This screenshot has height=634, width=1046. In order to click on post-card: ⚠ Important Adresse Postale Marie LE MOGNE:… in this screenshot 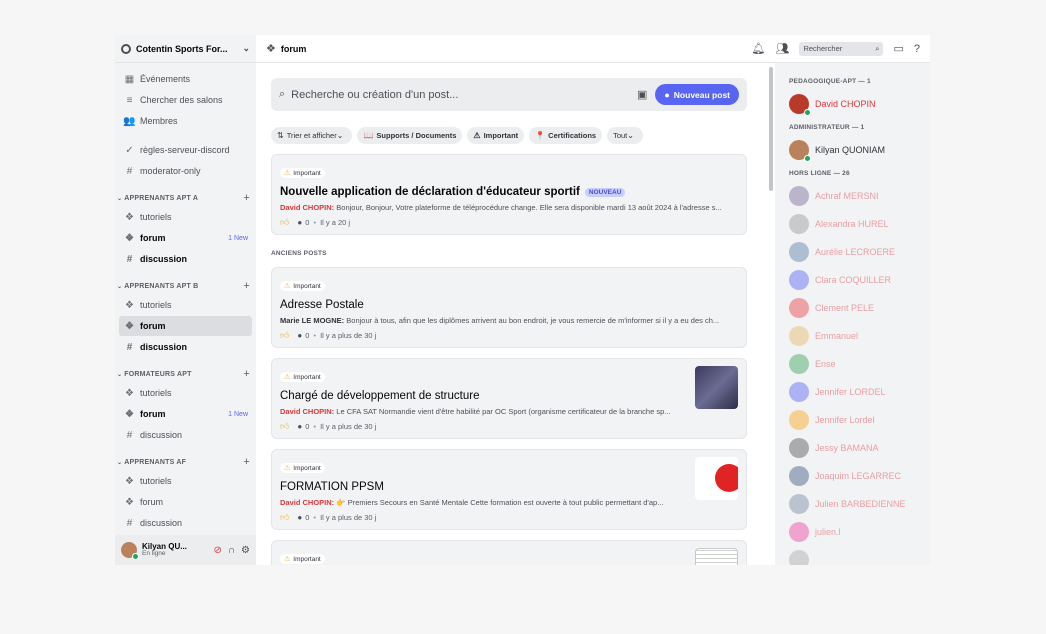, I will do `click(509, 307)`.